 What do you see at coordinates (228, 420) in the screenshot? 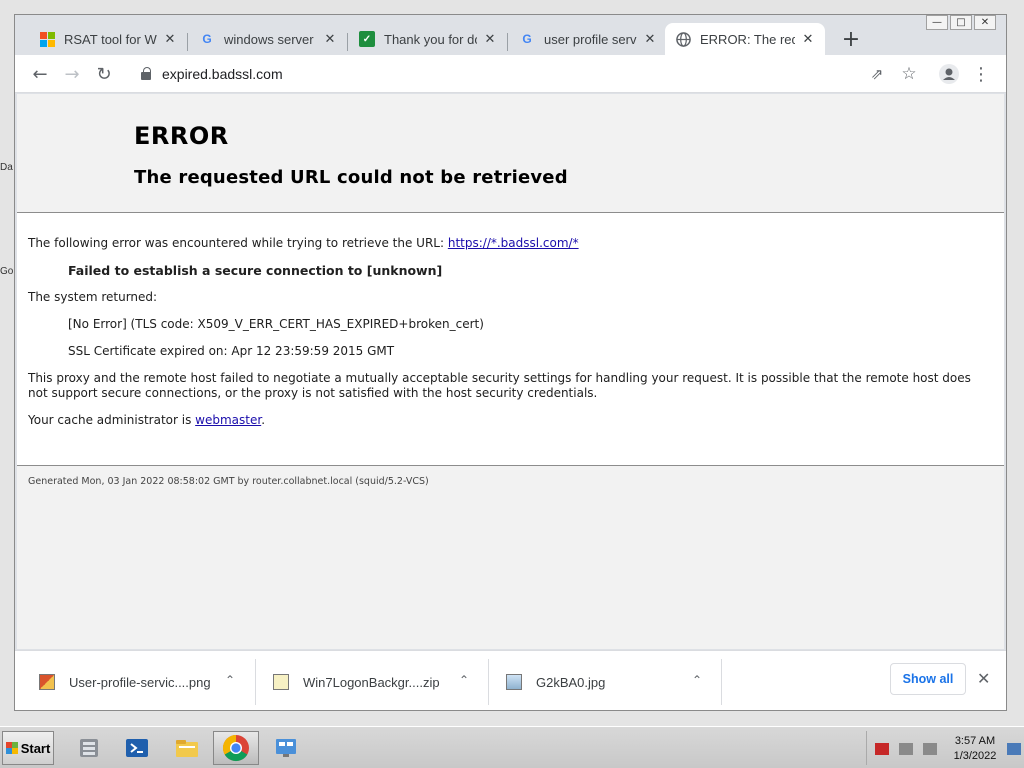
I see `webmaster-link: webmaster` at bounding box center [228, 420].